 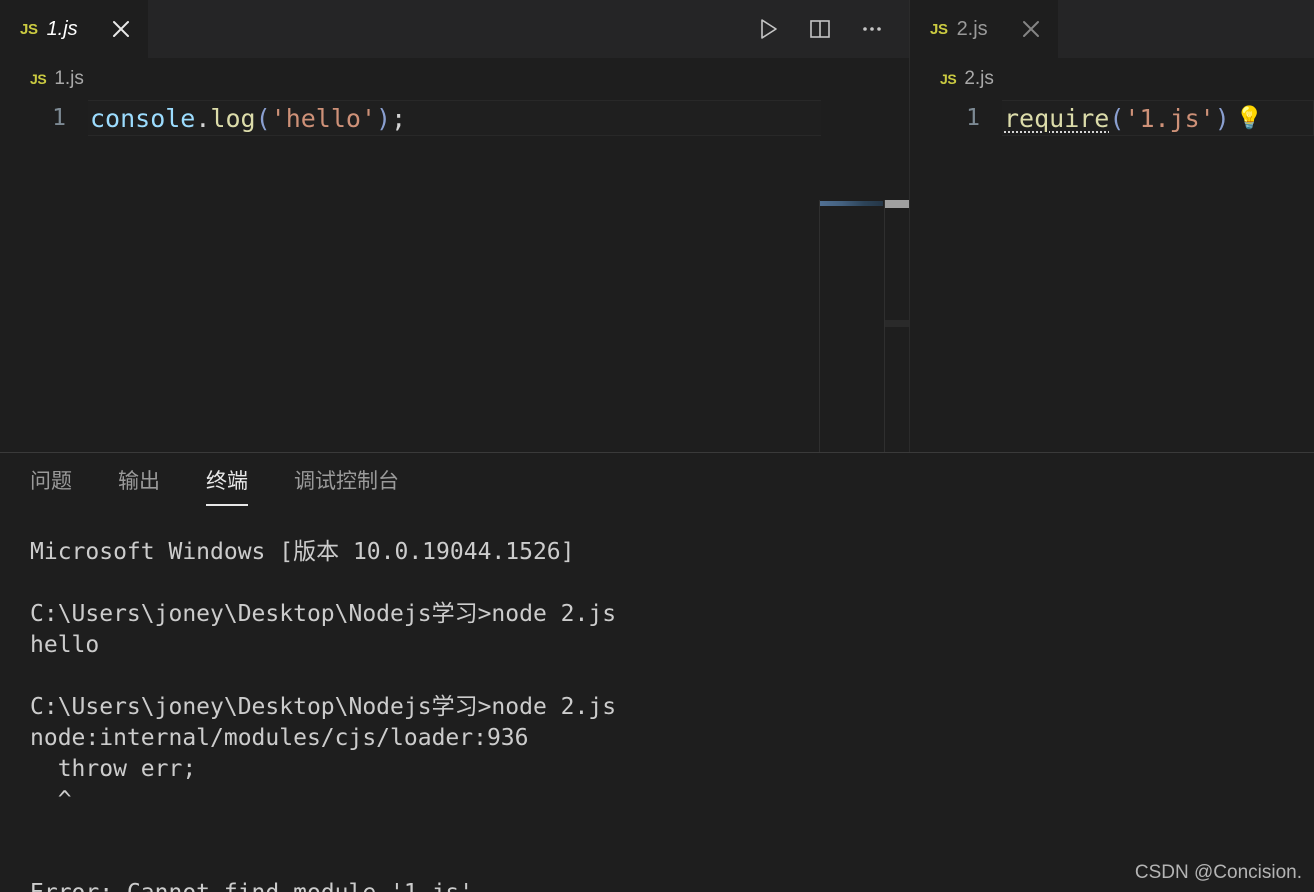 I want to click on code-line-content: require('1.js') 💡, so click(x=1158, y=118).